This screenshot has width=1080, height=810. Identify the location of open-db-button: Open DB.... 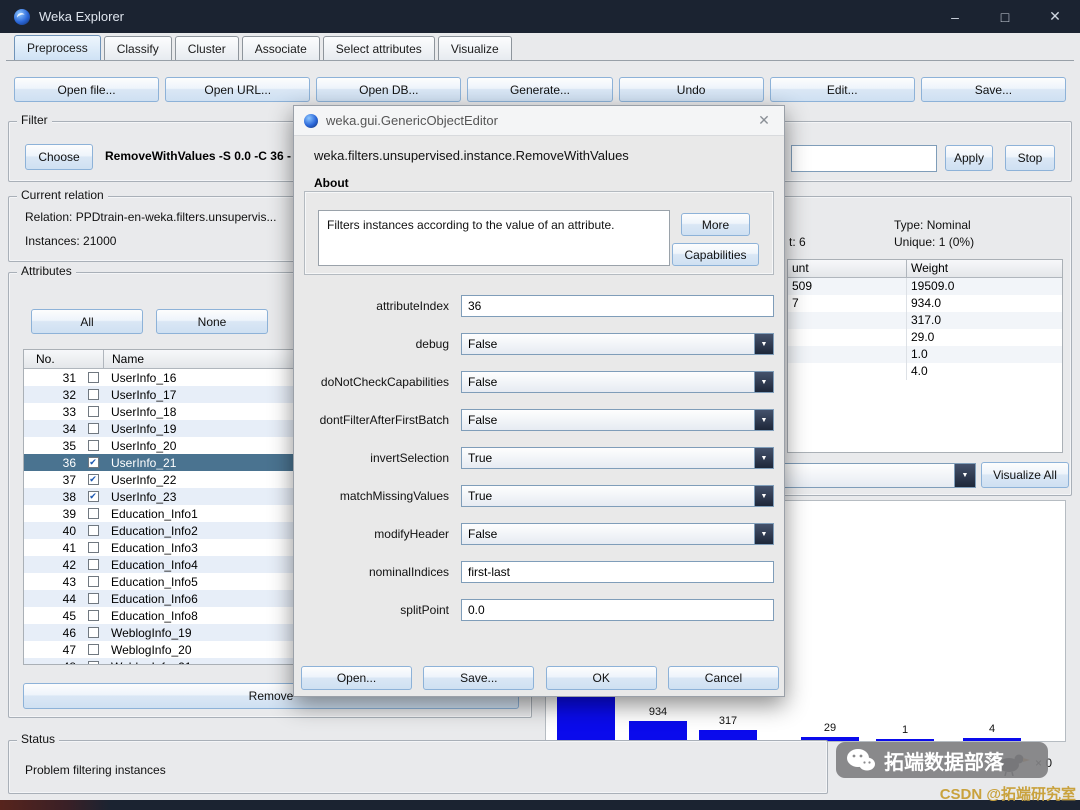
(389, 89).